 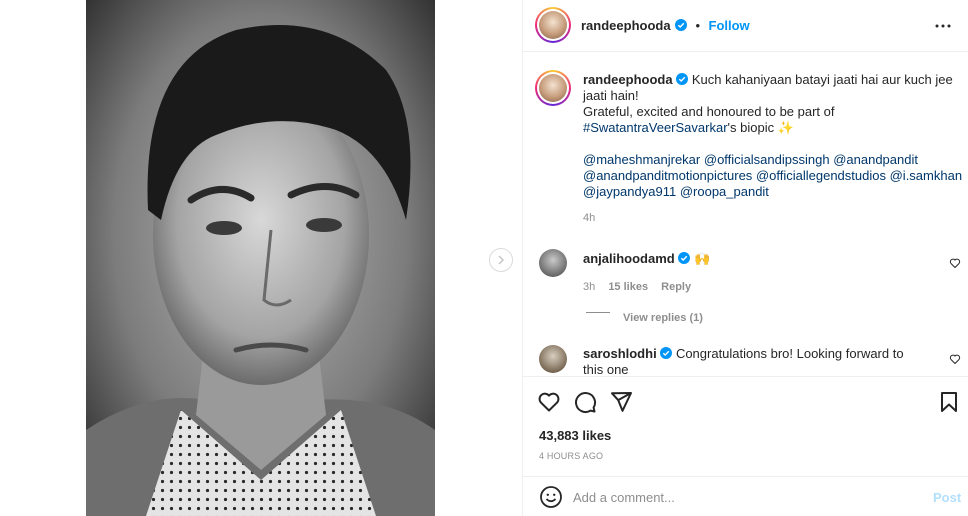 I want to click on next-media-button, so click(x=501, y=260).